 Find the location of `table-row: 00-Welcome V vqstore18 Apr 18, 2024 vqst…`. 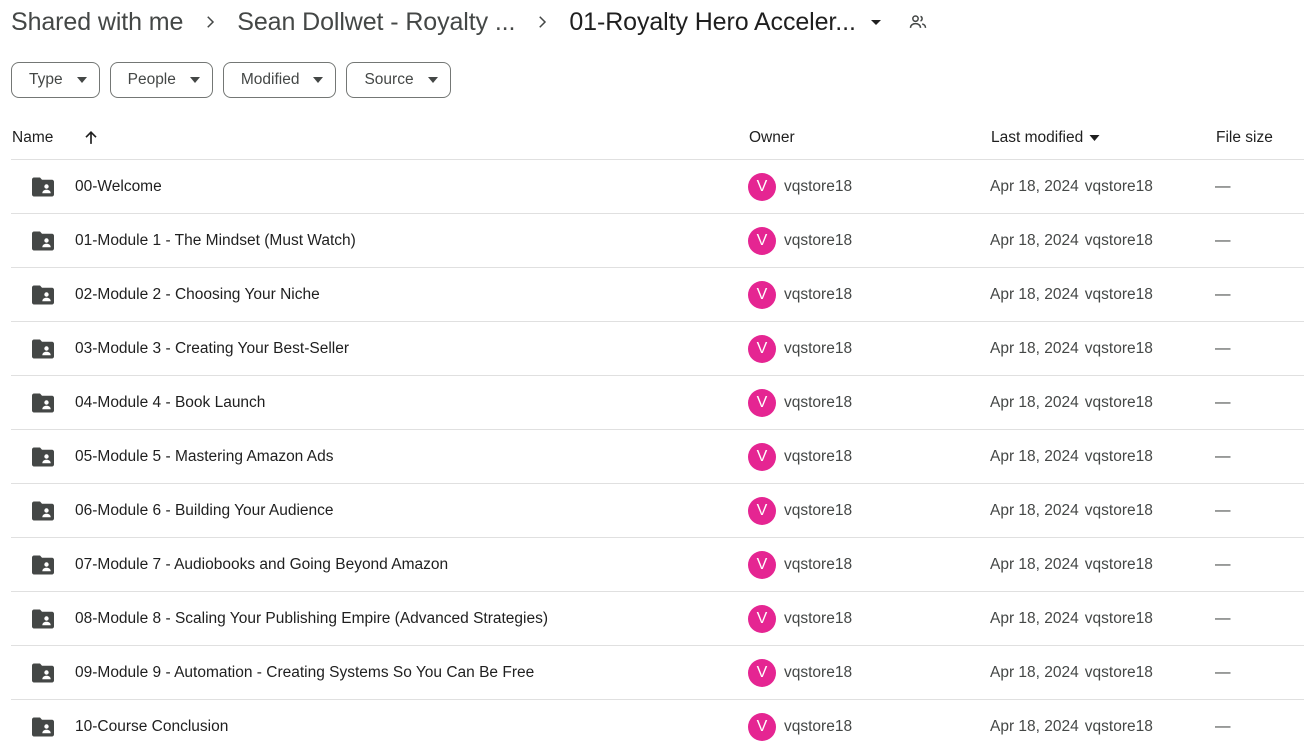

table-row: 00-Welcome V vqstore18 Apr 18, 2024 vqst… is located at coordinates (657, 187).